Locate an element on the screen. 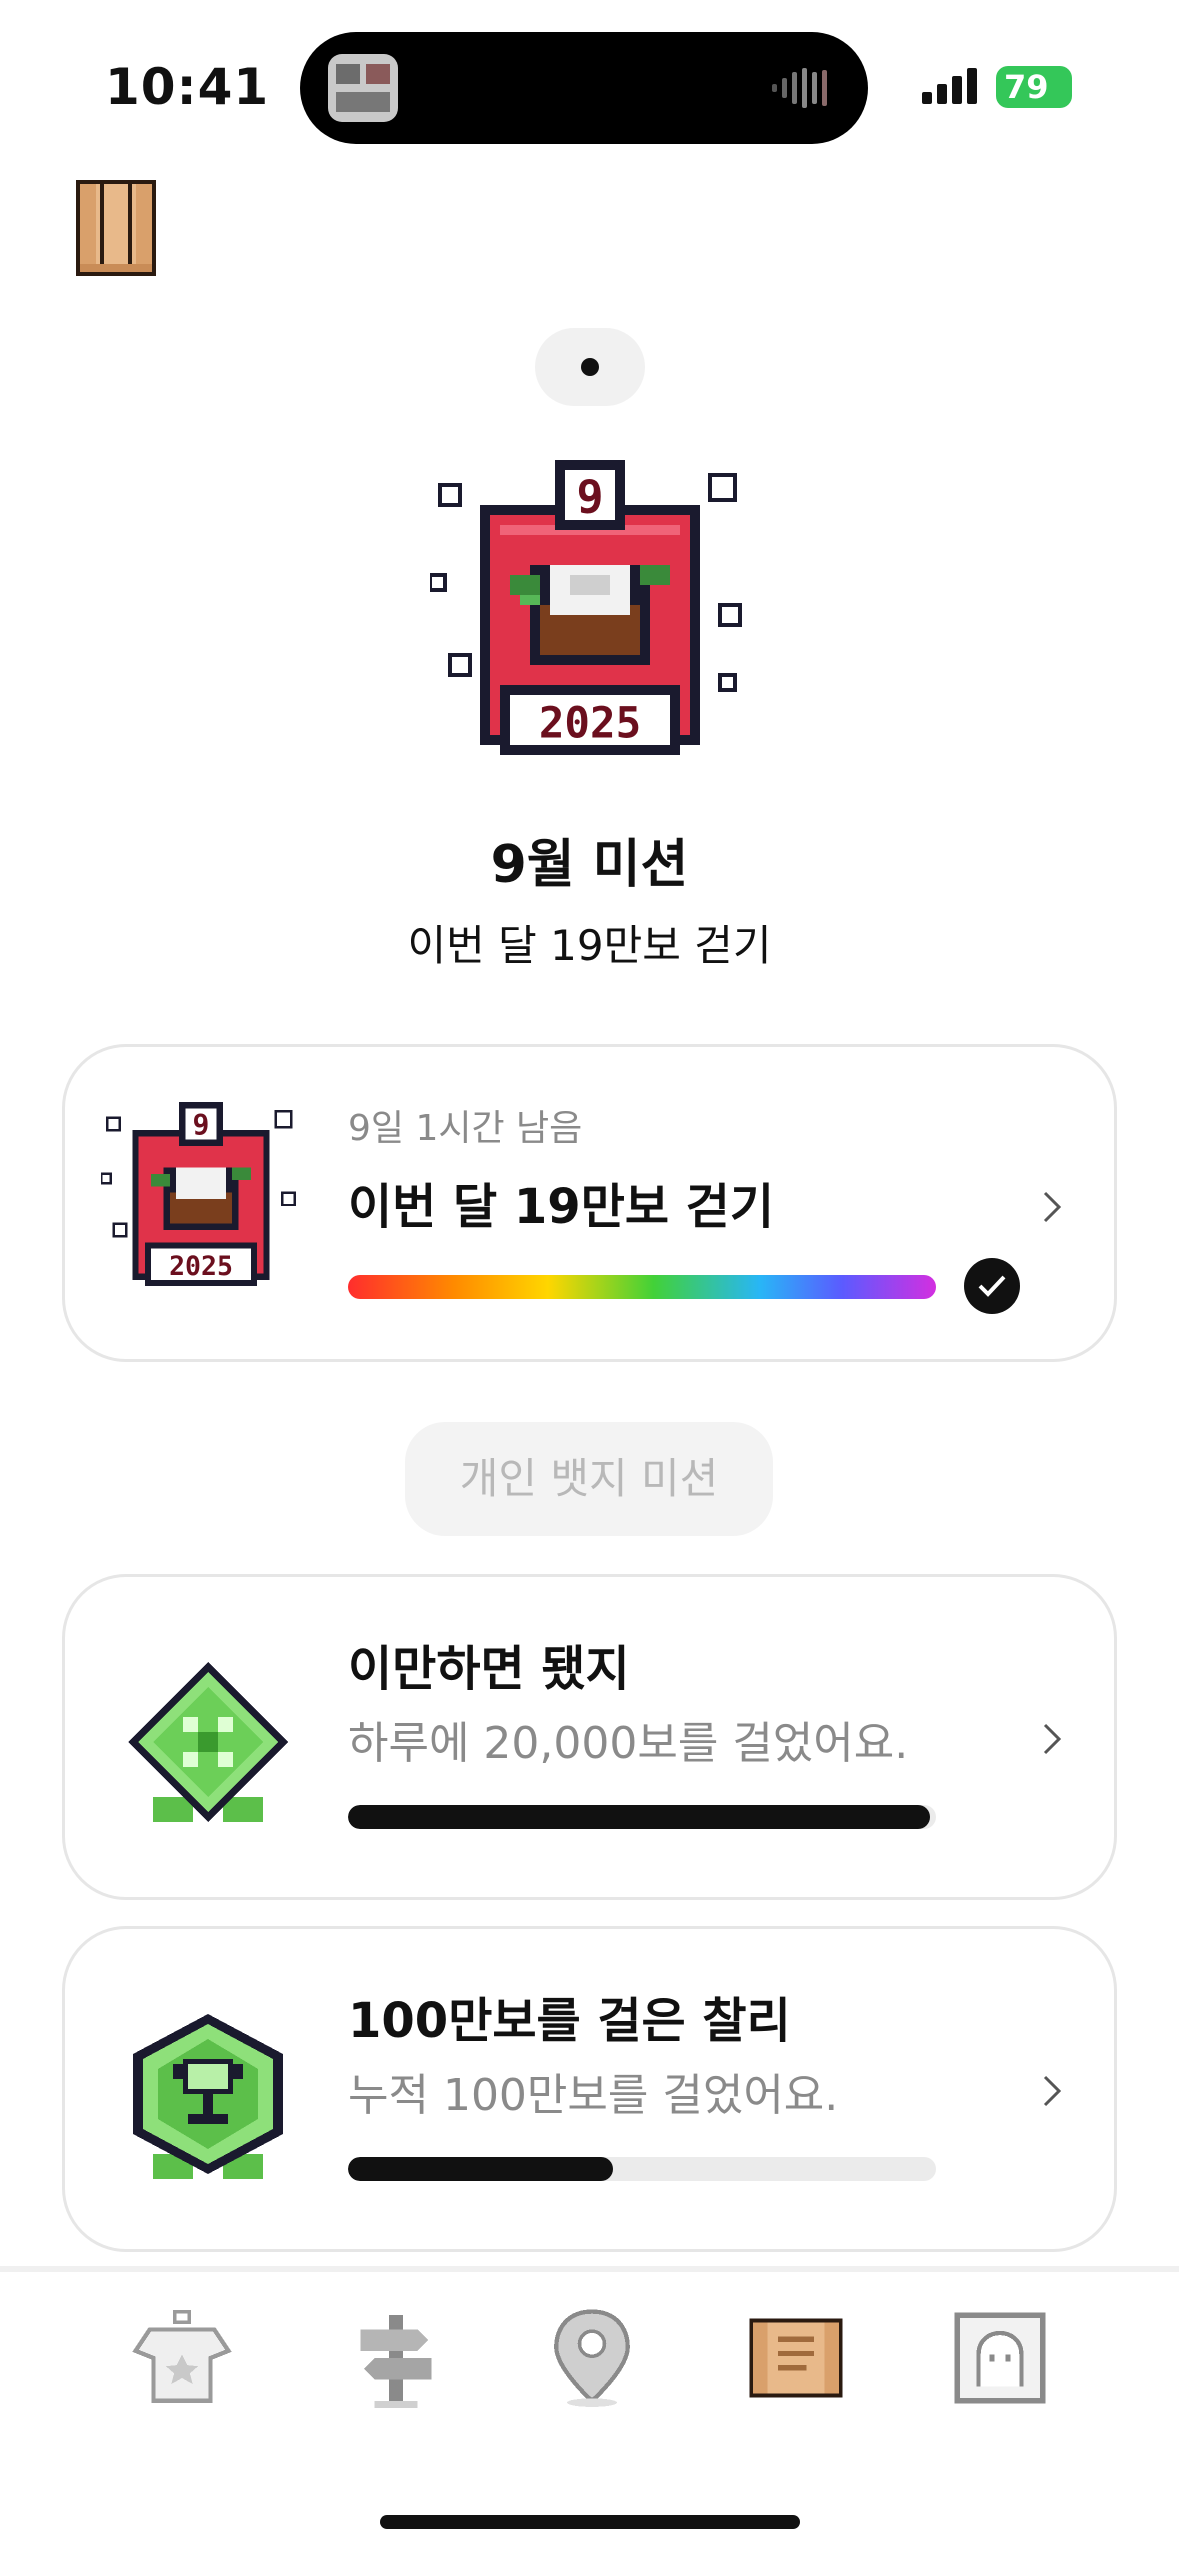 This screenshot has height=2556, width=1179. shirt-icon is located at coordinates (182, 2358).